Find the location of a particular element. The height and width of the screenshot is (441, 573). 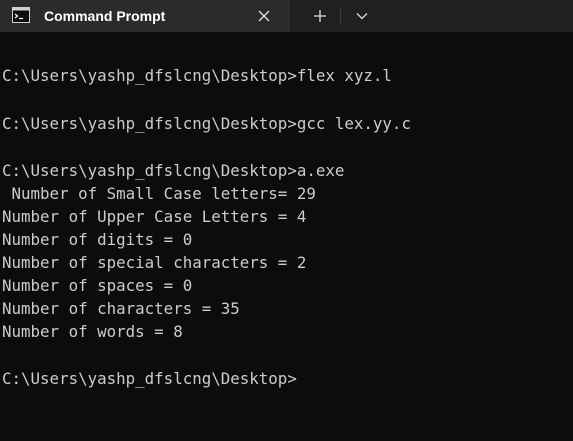

terminal-line: Number of special characters = 2 is located at coordinates (154, 262).